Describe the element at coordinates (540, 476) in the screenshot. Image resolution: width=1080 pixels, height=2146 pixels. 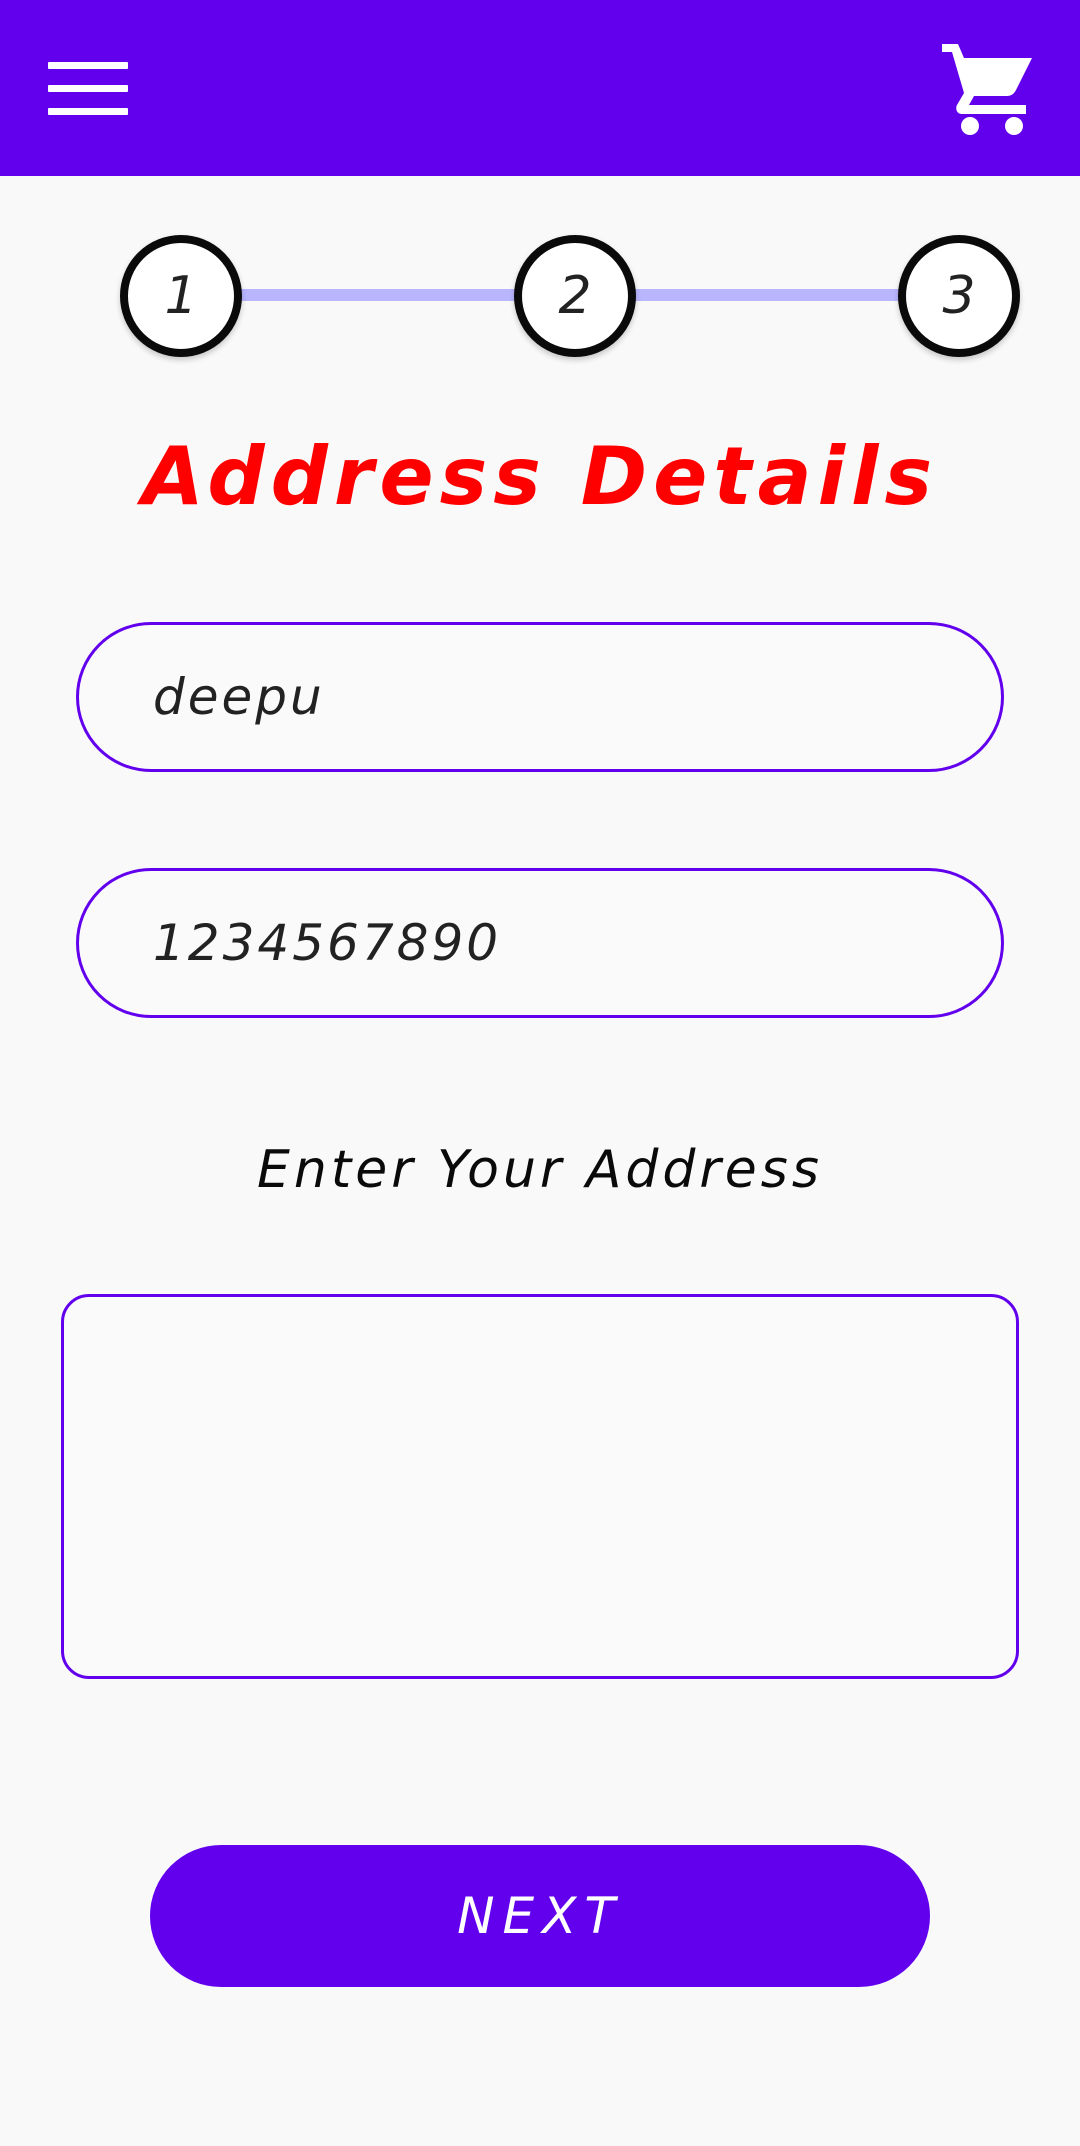
I see `page-title: Address Details` at that location.